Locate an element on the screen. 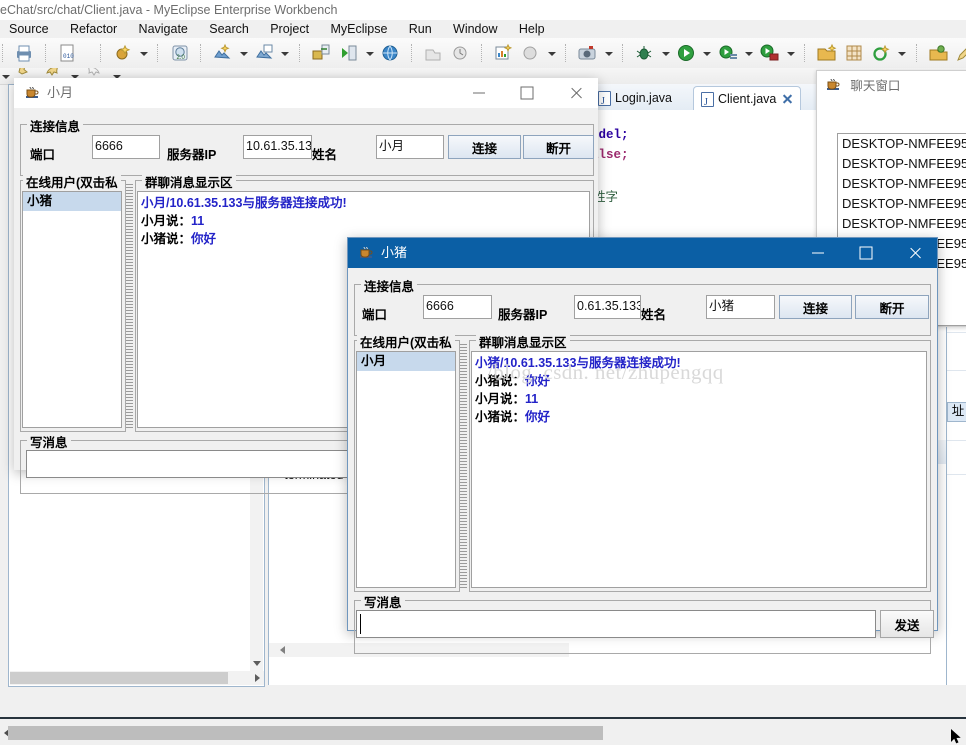 The image size is (966, 747). toolbar-overflow-icon is located at coordinates (5, 76).